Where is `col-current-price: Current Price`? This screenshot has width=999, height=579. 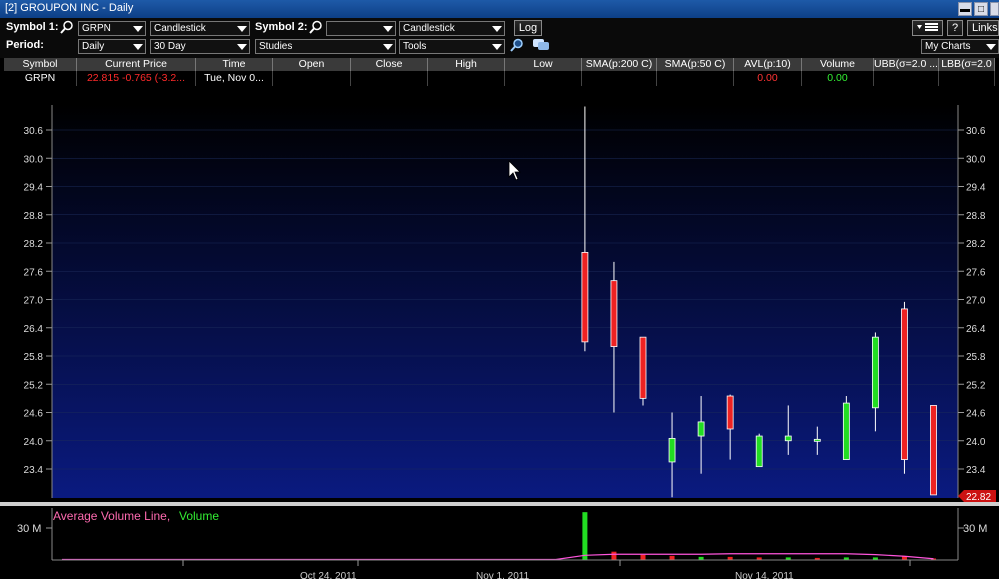 col-current-price: Current Price is located at coordinates (136, 64).